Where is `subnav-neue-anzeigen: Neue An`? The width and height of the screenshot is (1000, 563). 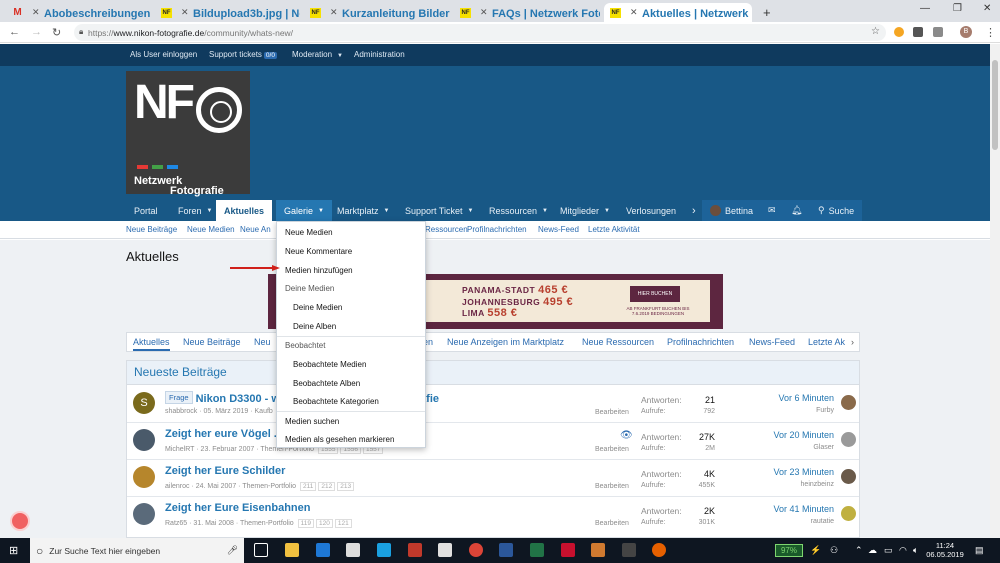 subnav-neue-anzeigen: Neue An is located at coordinates (255, 229).